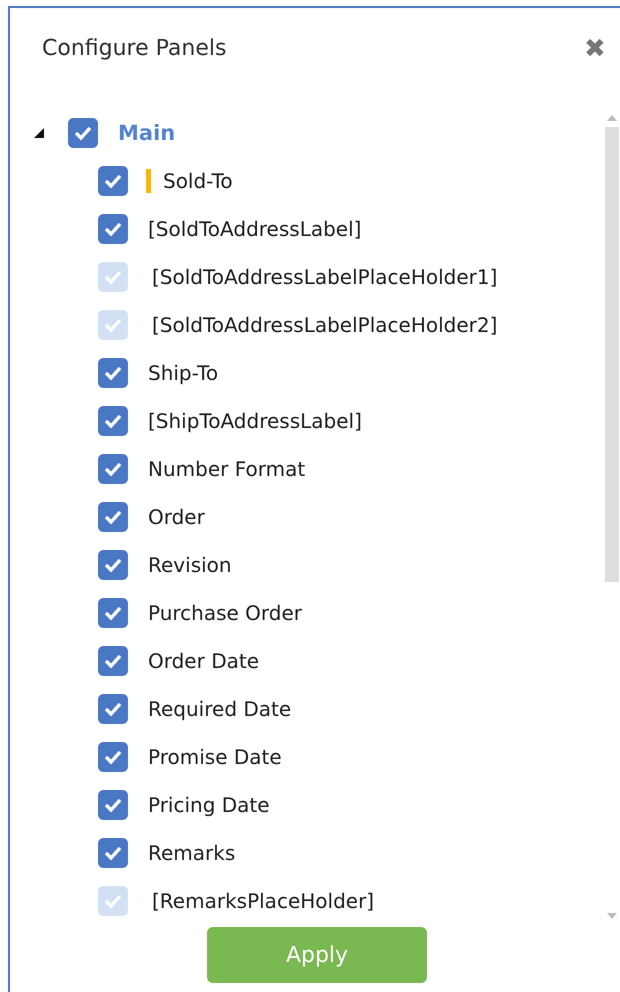 The image size is (620, 992). What do you see at coordinates (255, 229) in the screenshot?
I see `tree-item-label: [SoldToAddressLabel]` at bounding box center [255, 229].